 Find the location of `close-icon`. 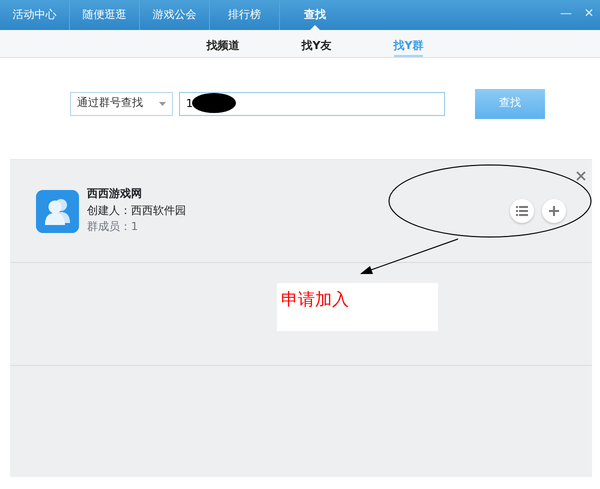

close-icon is located at coordinates (581, 176).